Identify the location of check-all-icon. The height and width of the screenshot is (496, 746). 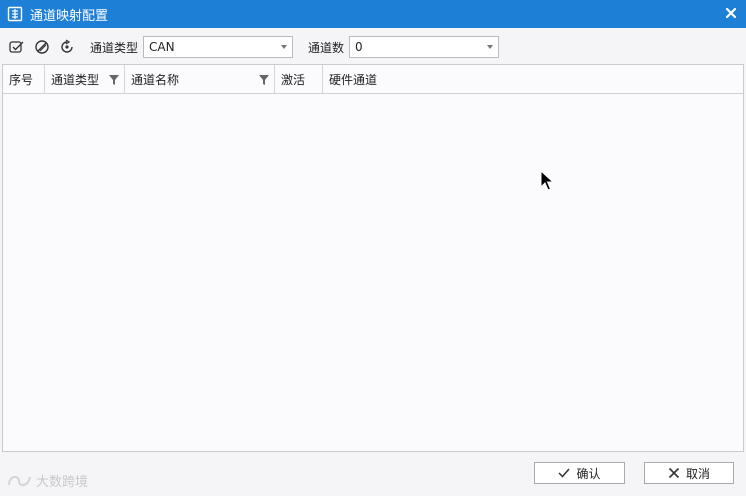
(17, 47).